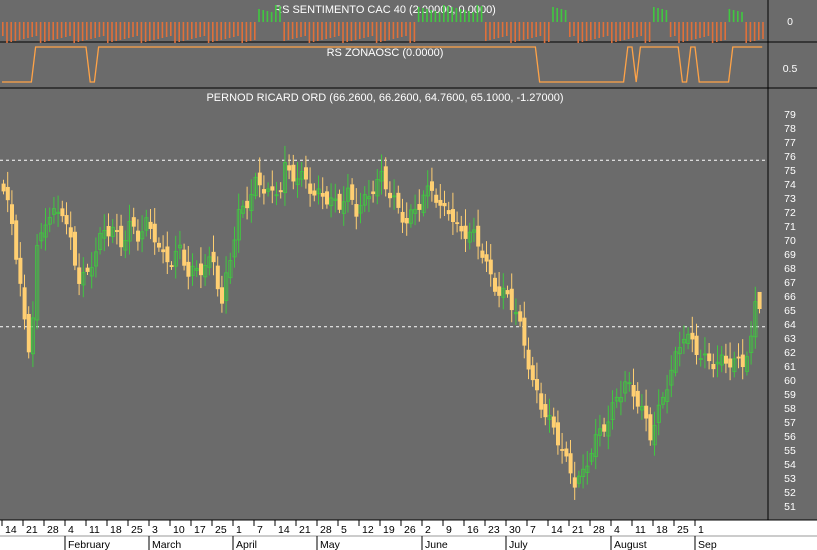 This screenshot has width=817, height=550. I want to click on month-label: August, so click(630, 544).